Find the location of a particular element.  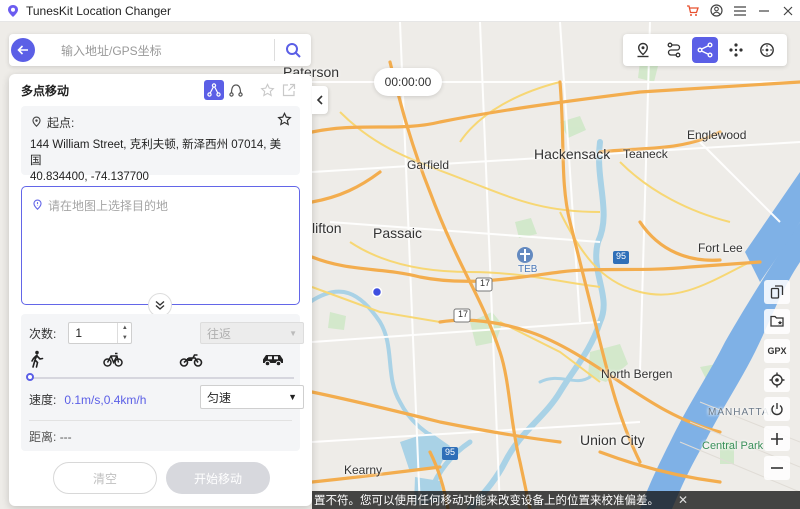

reset-location-button is located at coordinates (777, 409).